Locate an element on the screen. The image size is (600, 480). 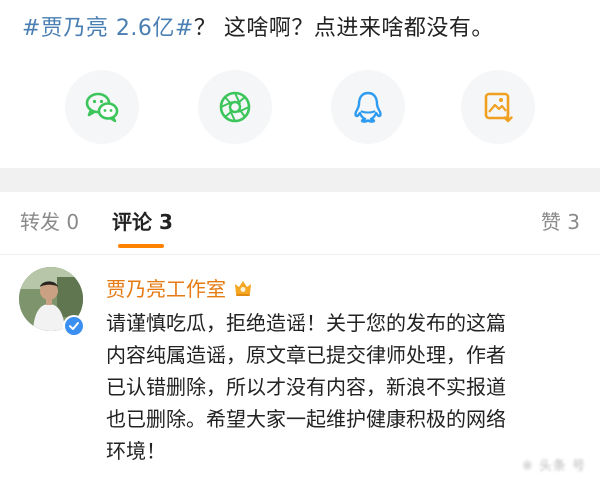
tab-repost: 转发 0 is located at coordinates (49, 222).